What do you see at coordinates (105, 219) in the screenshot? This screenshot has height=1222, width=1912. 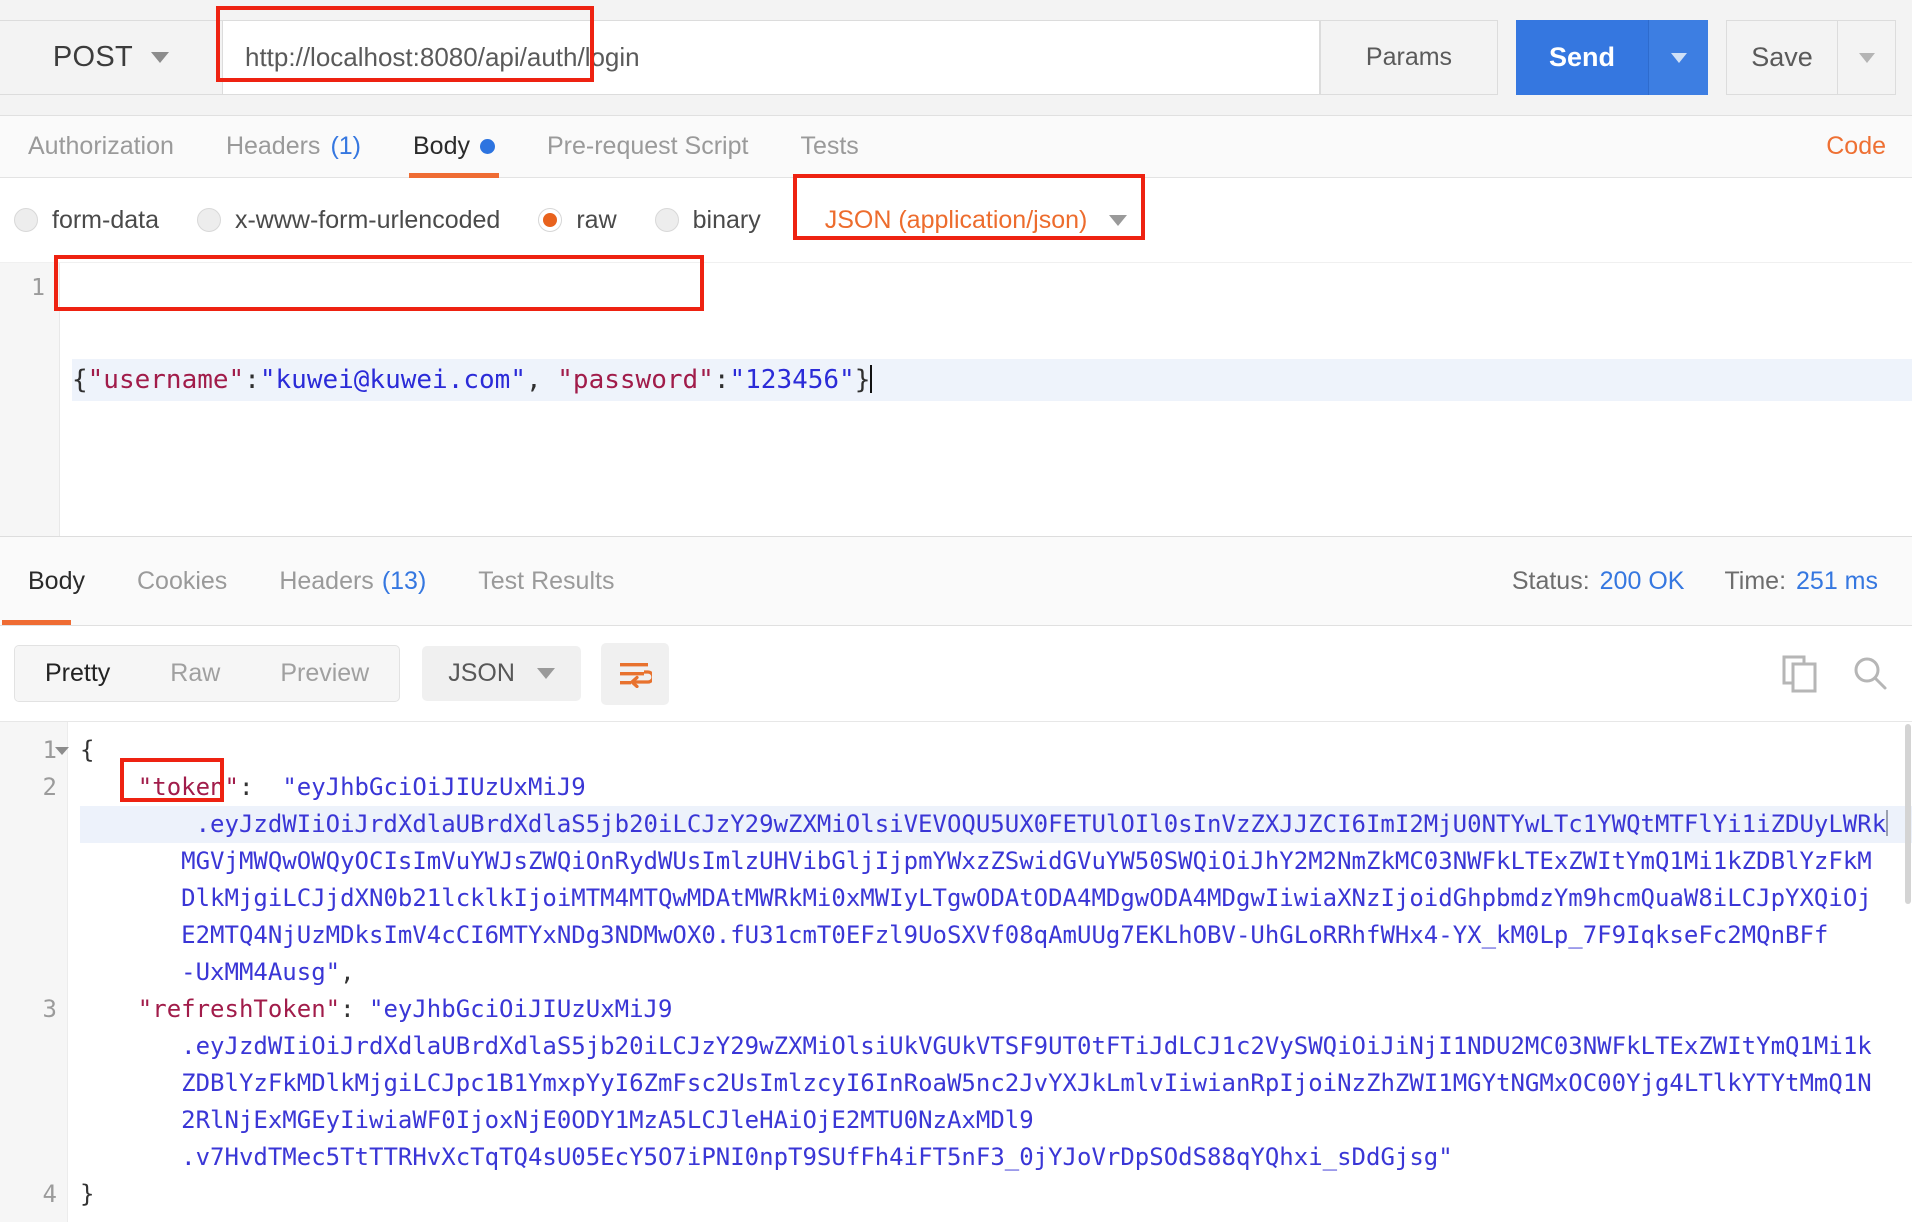 I see `radio-label: form-data` at bounding box center [105, 219].